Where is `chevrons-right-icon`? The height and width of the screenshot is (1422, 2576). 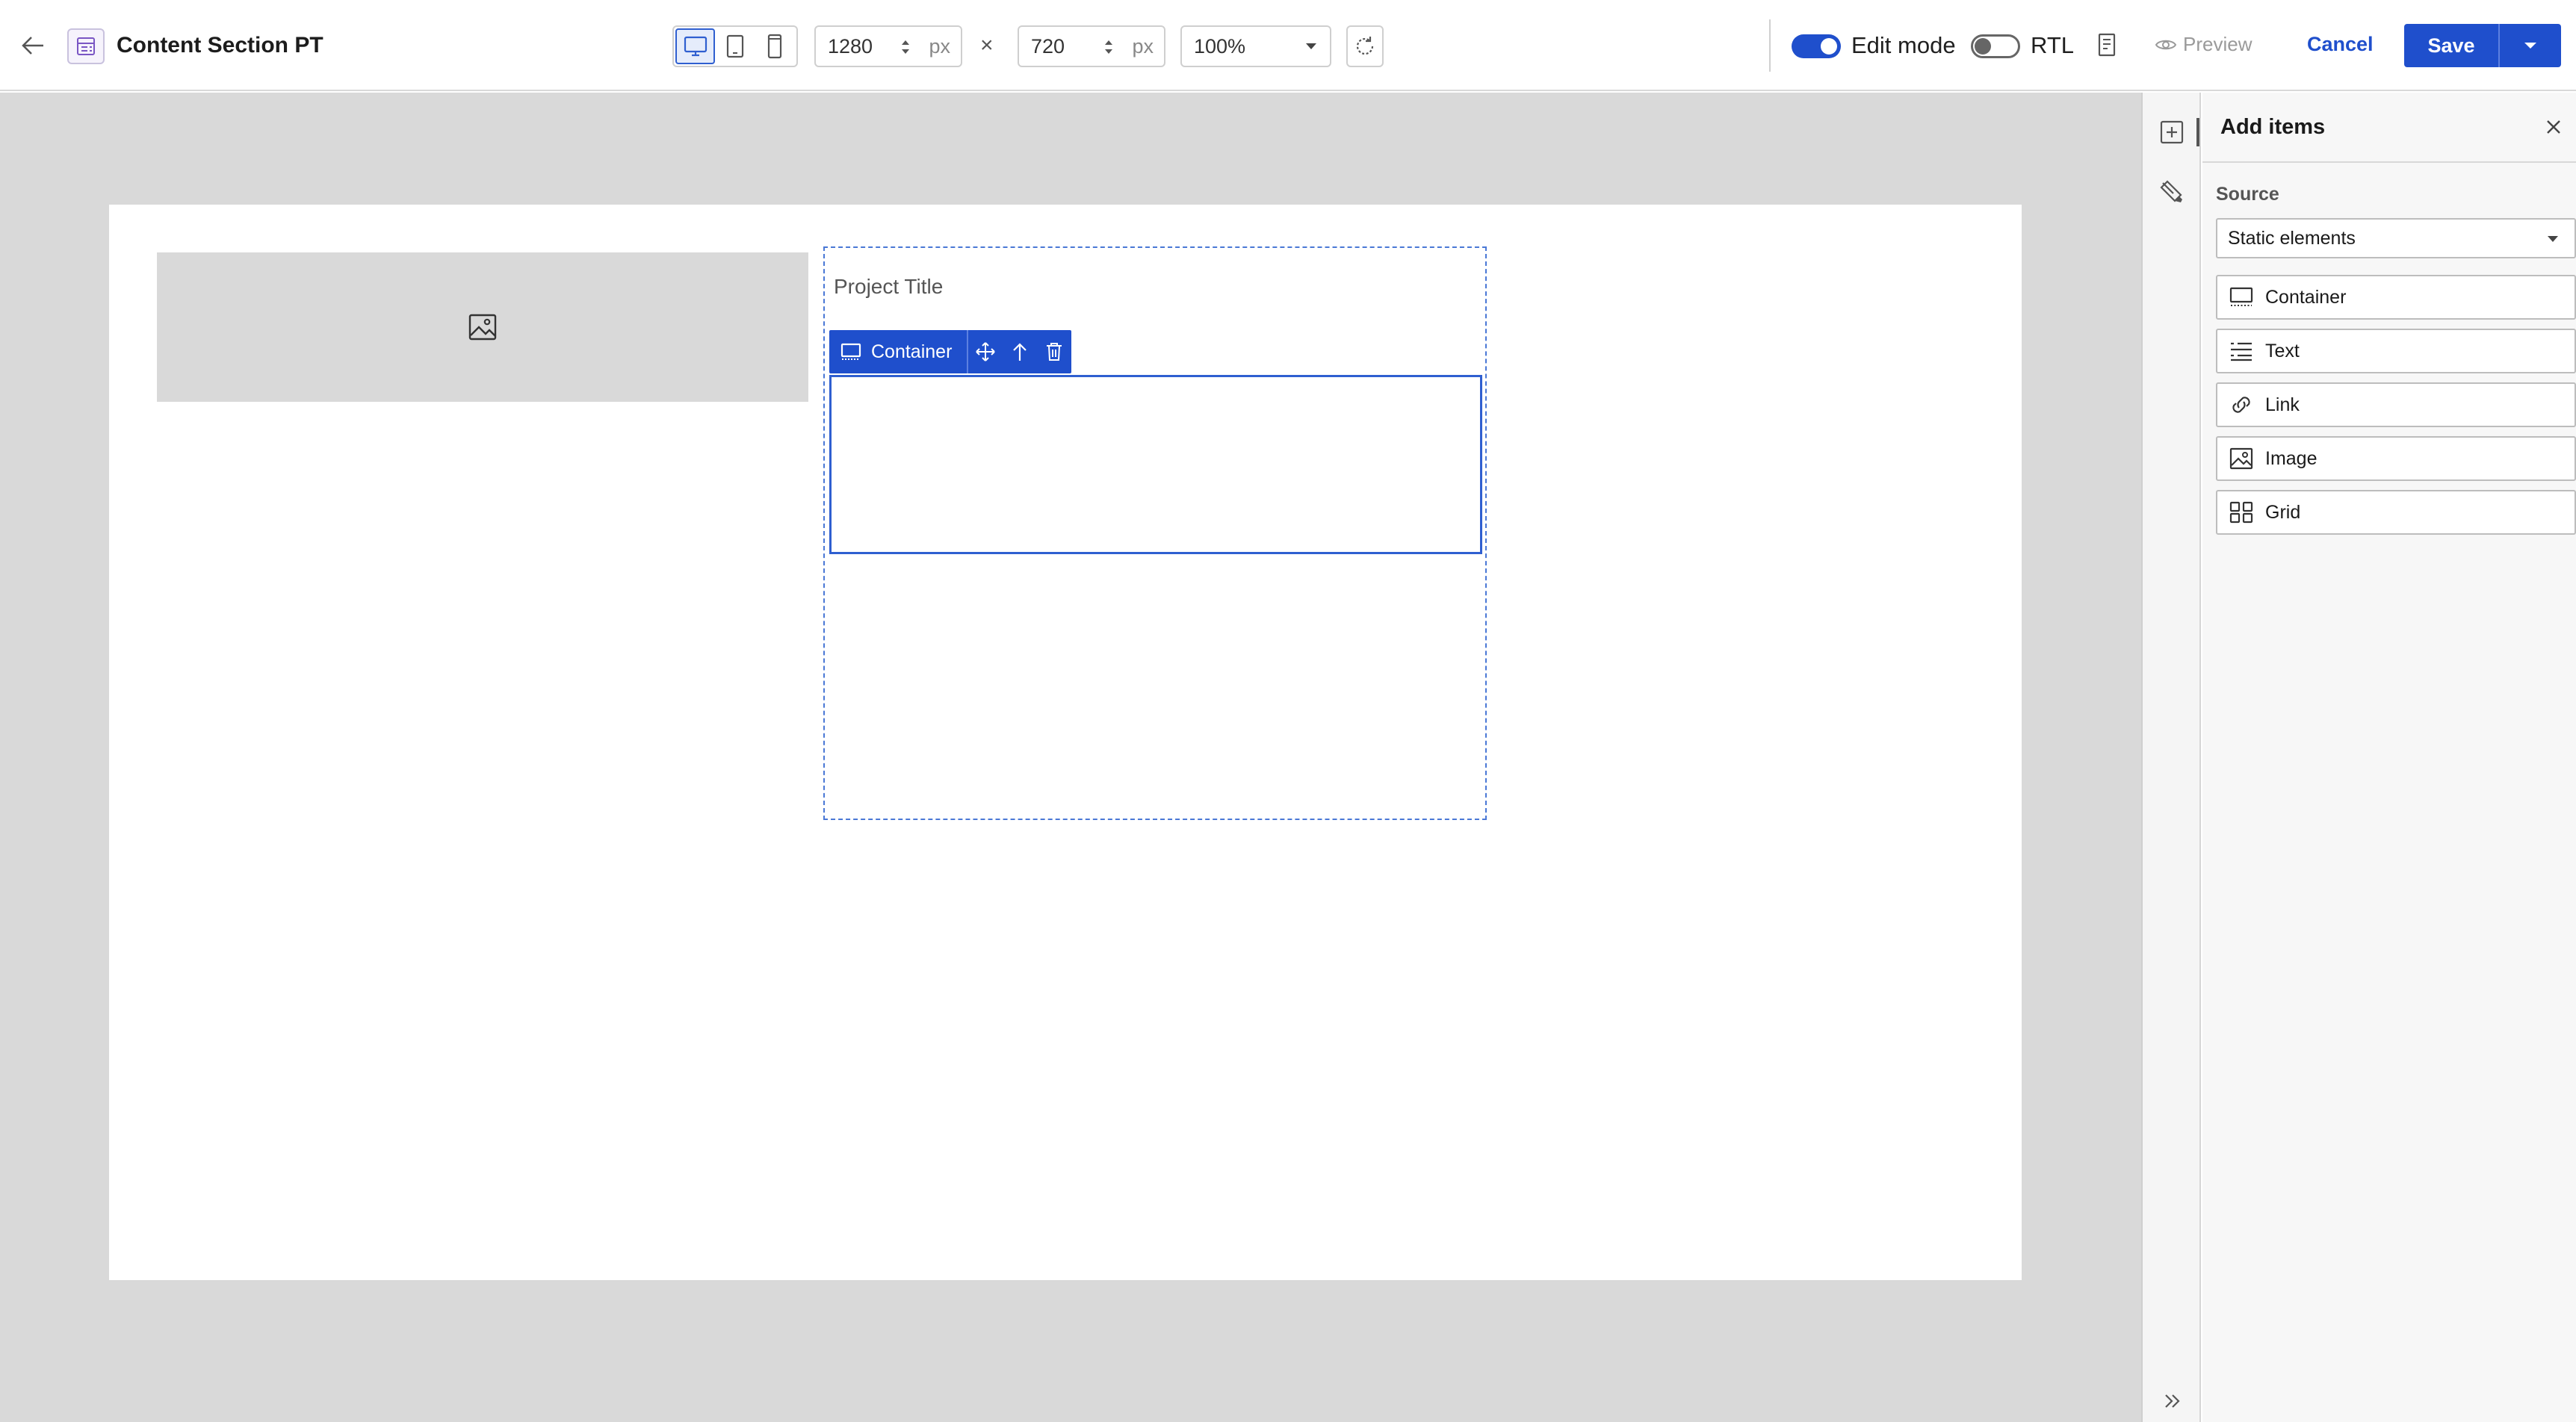
chevrons-right-icon is located at coordinates (2172, 1401).